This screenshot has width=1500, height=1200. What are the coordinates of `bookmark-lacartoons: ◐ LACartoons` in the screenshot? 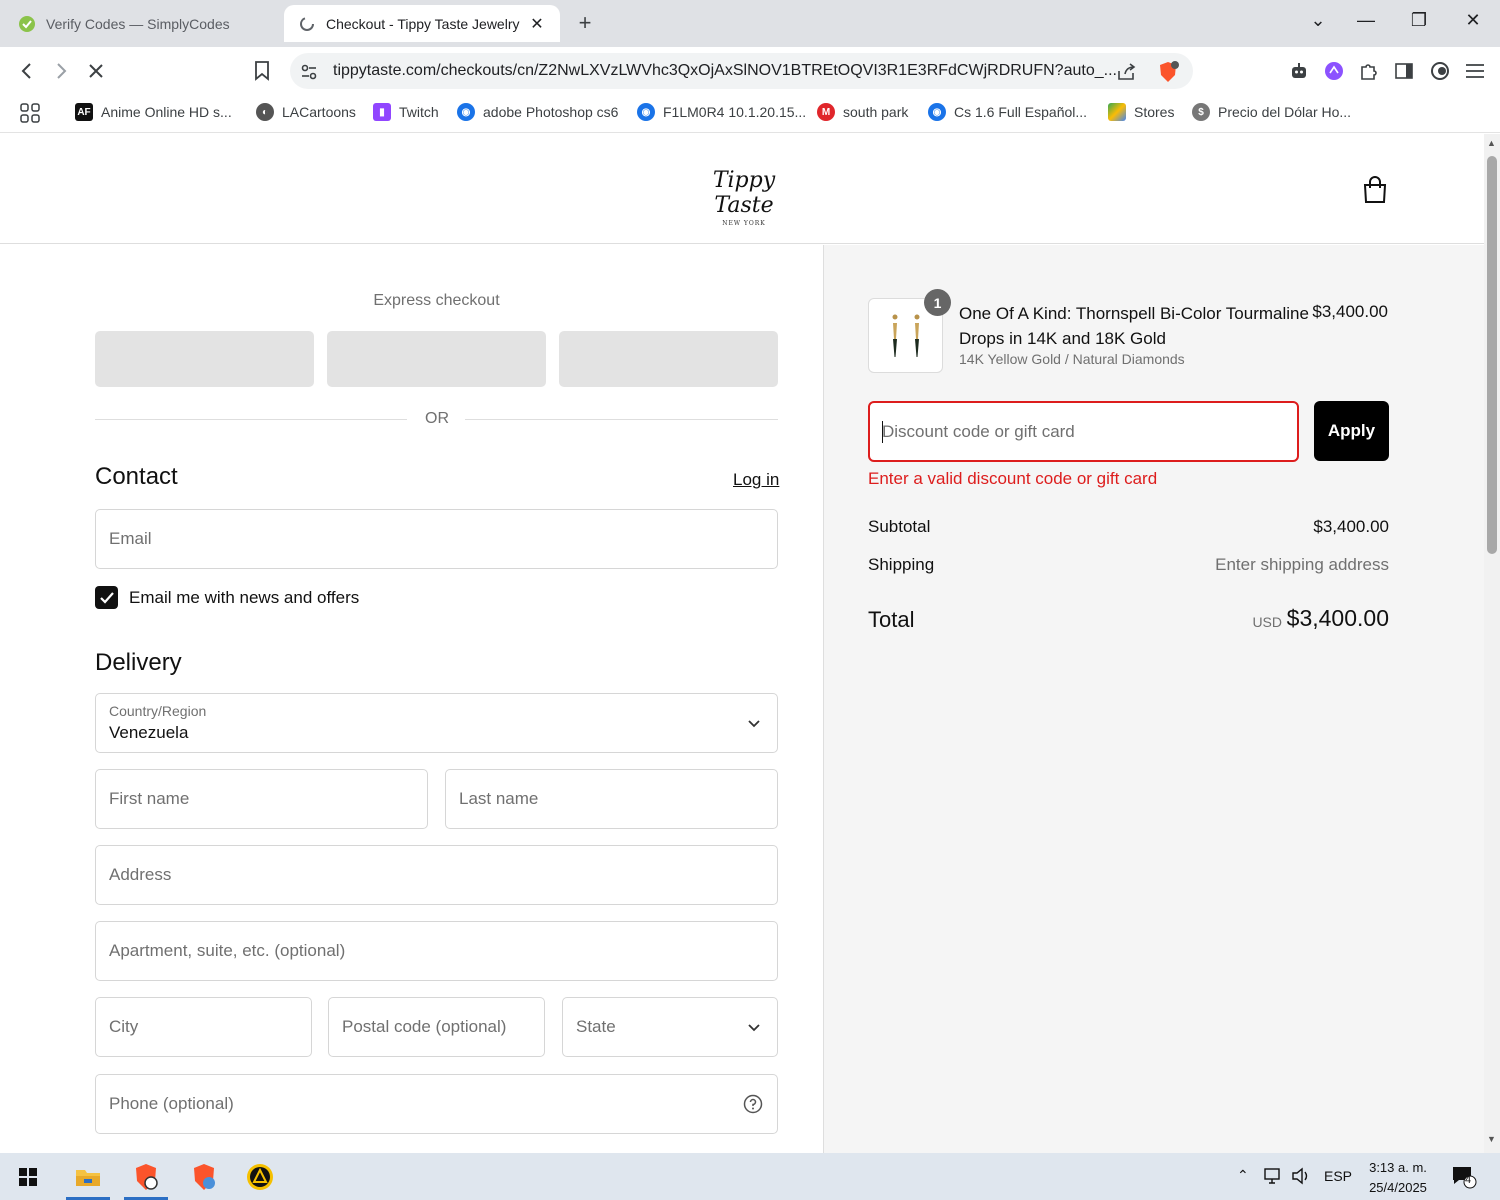 It's located at (306, 112).